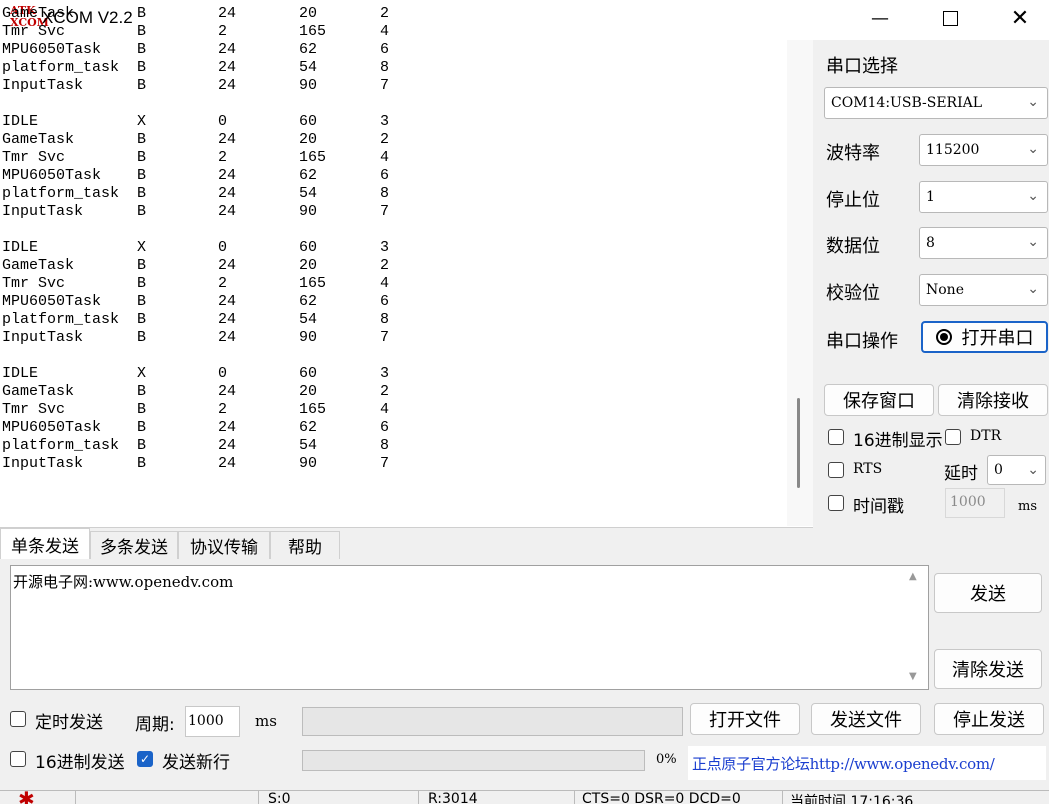  What do you see at coordinates (997, 338) in the screenshot?
I see `open-port-label: 打开串口` at bounding box center [997, 338].